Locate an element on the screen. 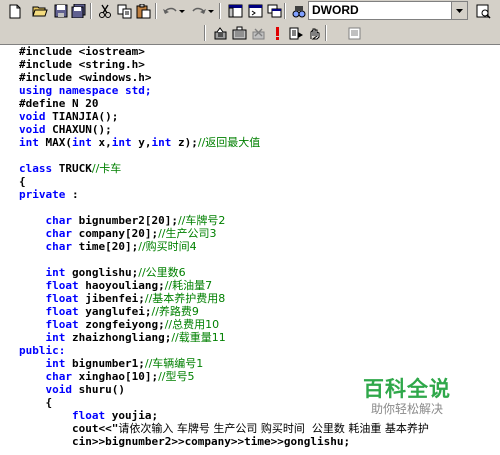  code-text: zhaizhongliang; is located at coordinates (118, 337).